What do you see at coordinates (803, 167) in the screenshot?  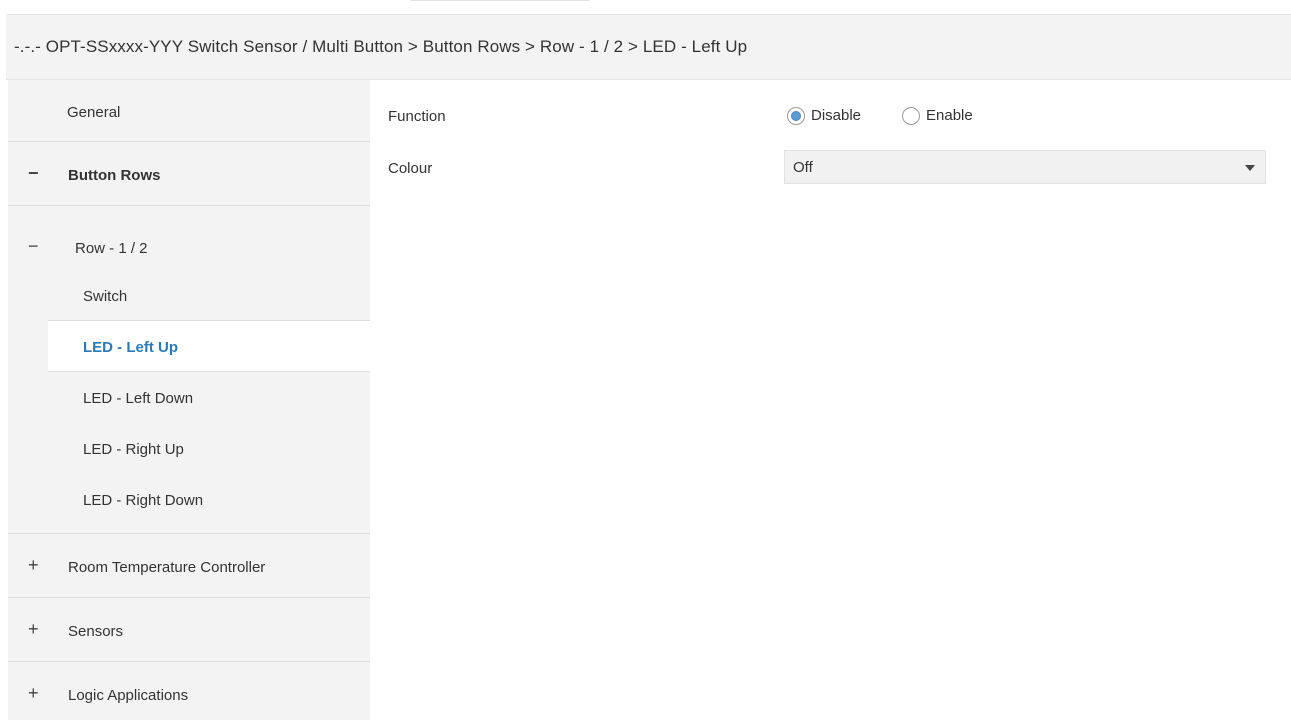 I see `colour-select-value: Off` at bounding box center [803, 167].